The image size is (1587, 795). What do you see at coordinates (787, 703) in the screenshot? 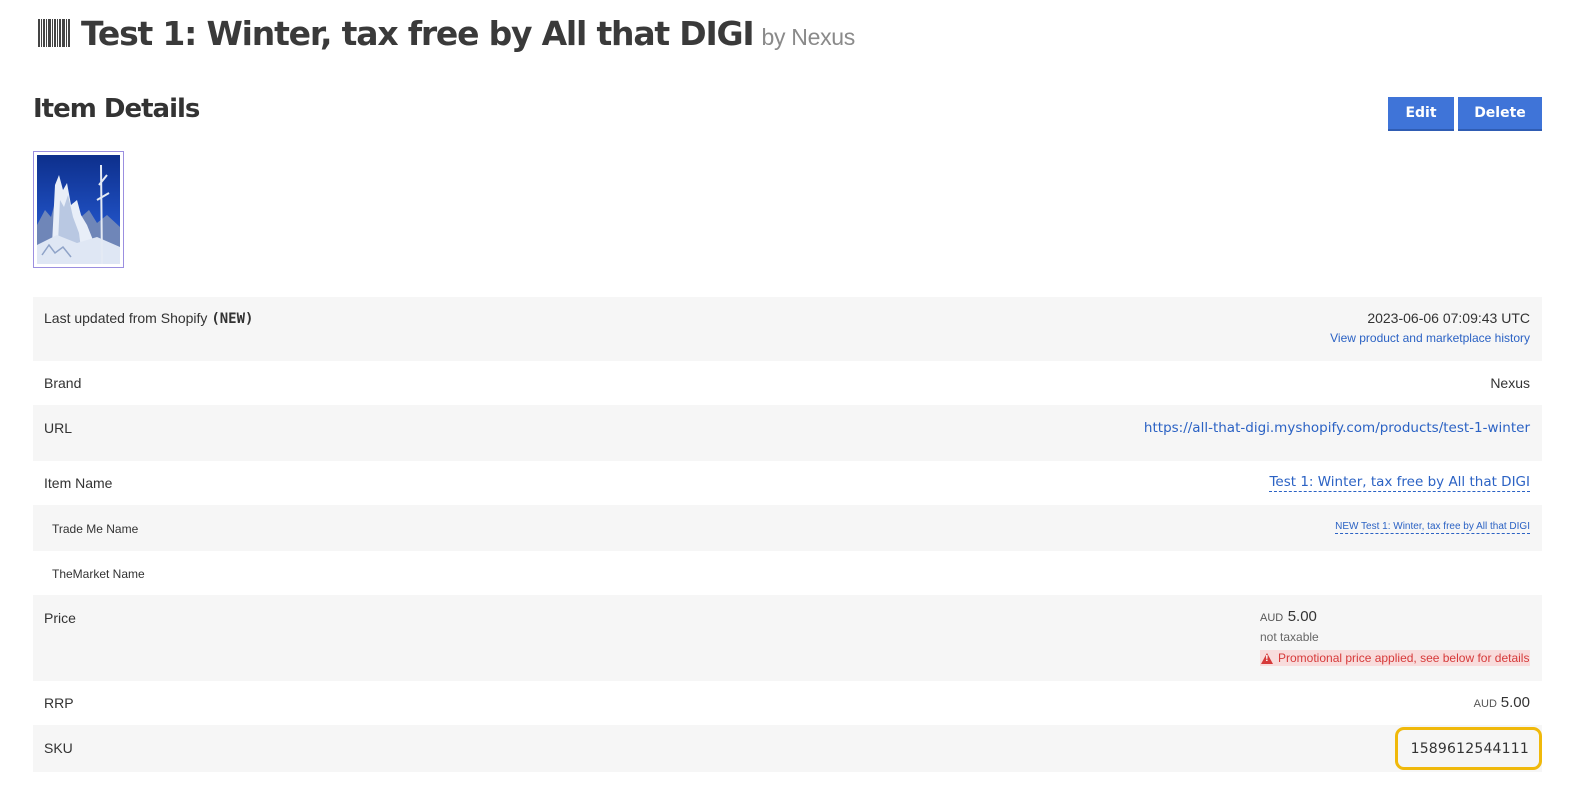
I see `detail-row-rrp: RRP AUD 5.00` at bounding box center [787, 703].